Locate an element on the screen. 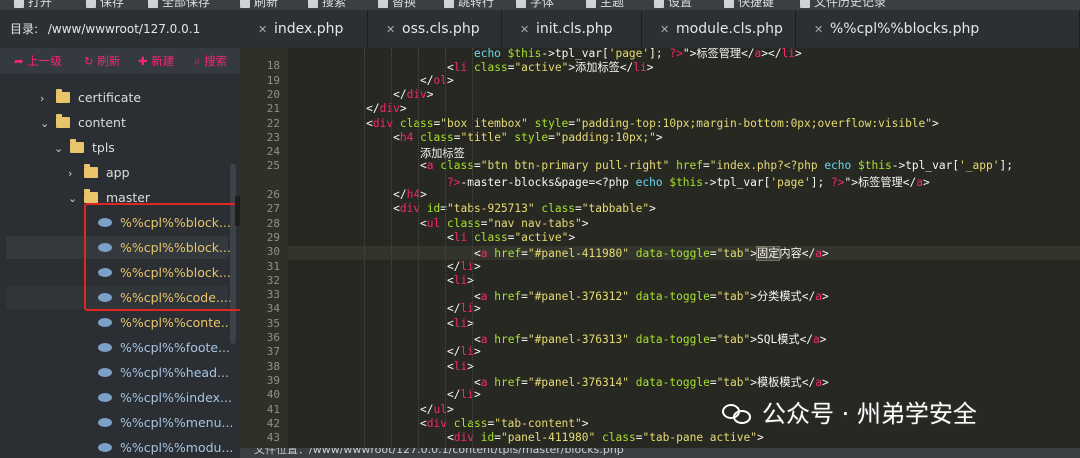  toolbar-button-1: 保存 is located at coordinates (105, 5).